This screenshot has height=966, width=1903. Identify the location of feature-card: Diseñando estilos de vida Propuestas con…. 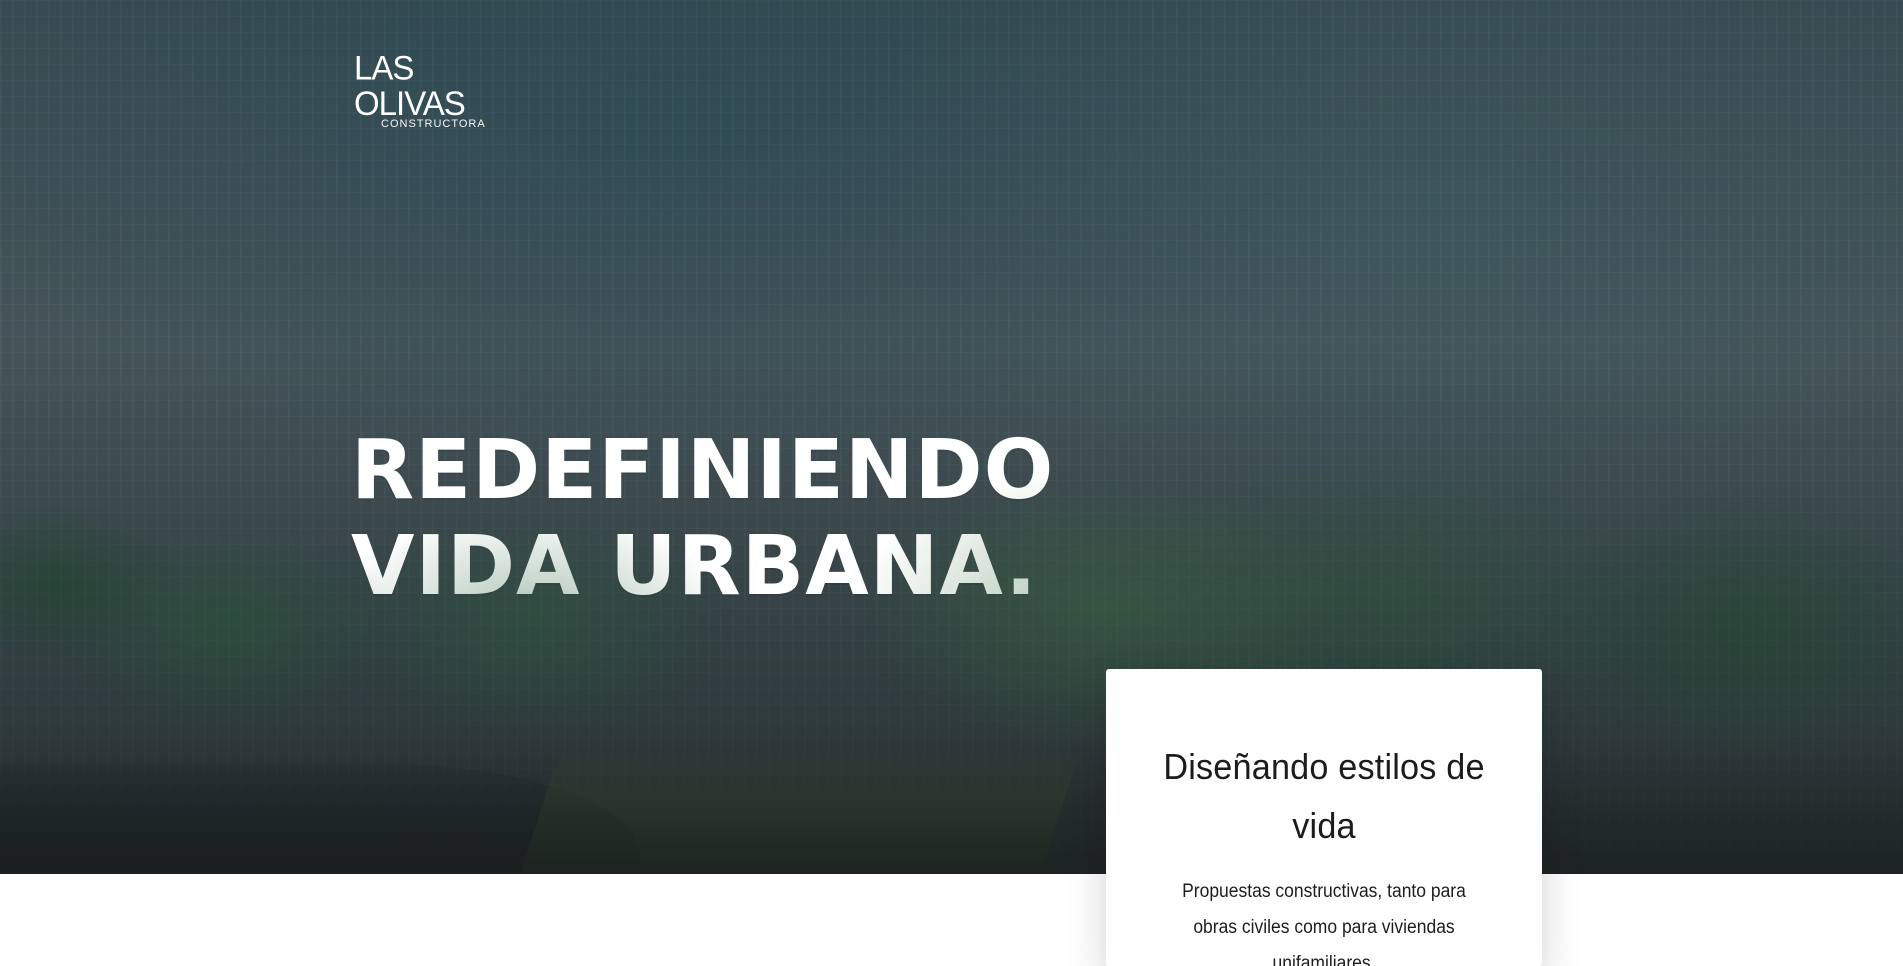
(1324, 817).